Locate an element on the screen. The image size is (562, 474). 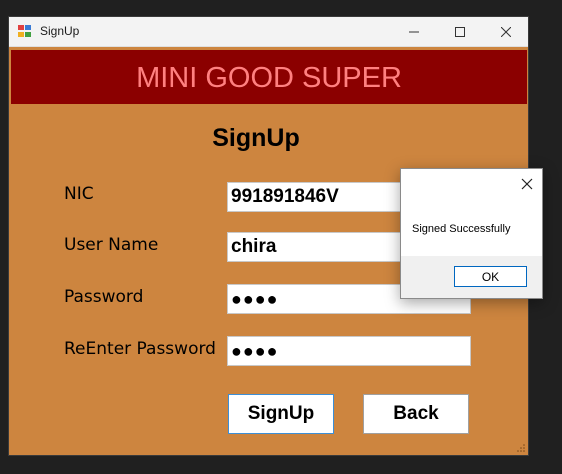
password-label: Password is located at coordinates (104, 297).